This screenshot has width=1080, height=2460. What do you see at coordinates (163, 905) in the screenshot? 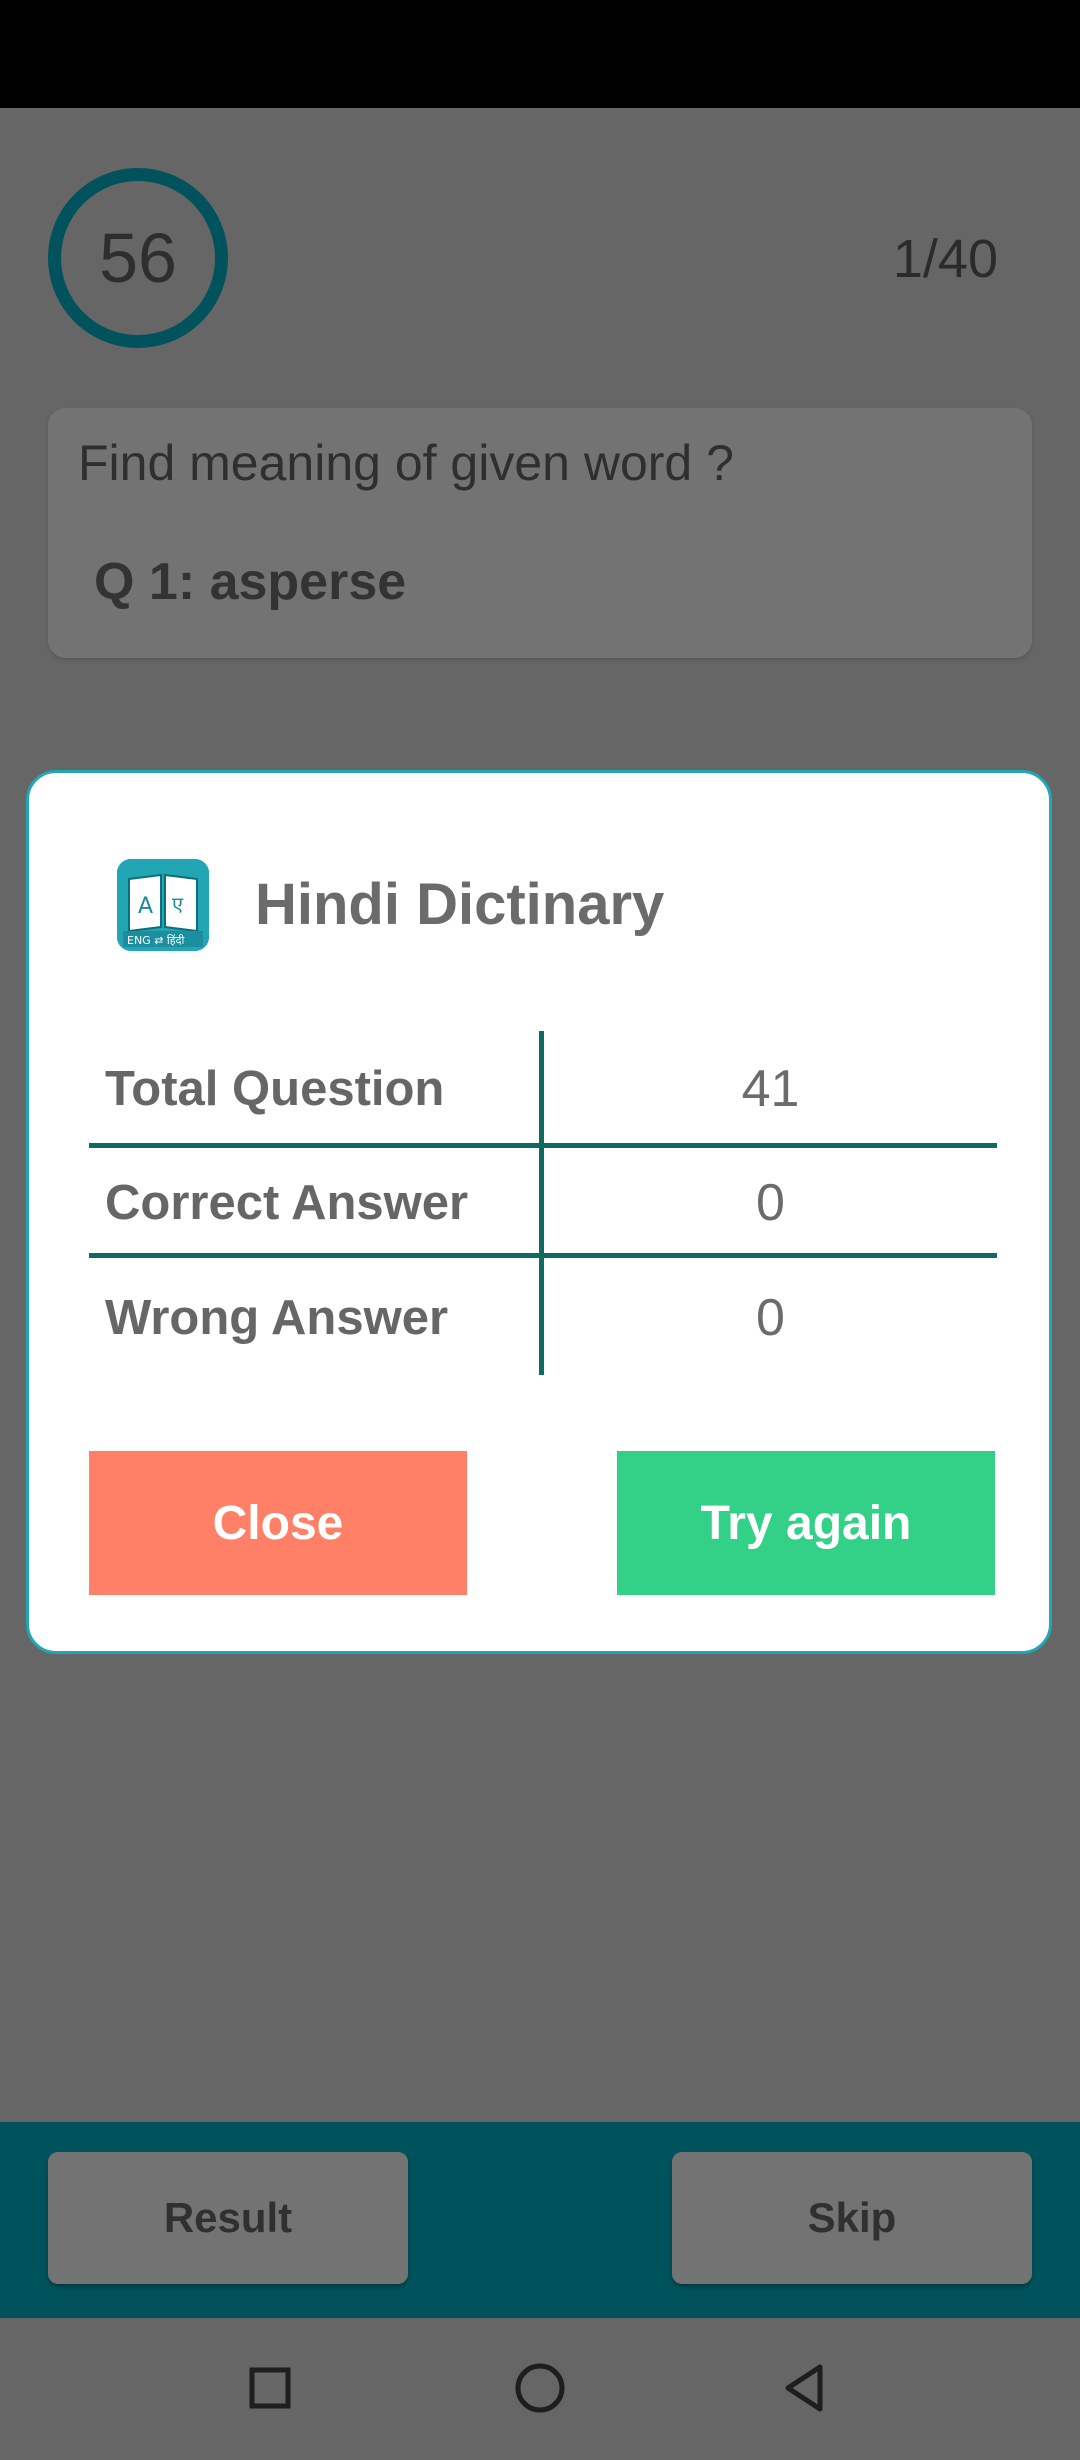
I see `book-app-icon: A ए ENG ⇄ हिंदी` at bounding box center [163, 905].